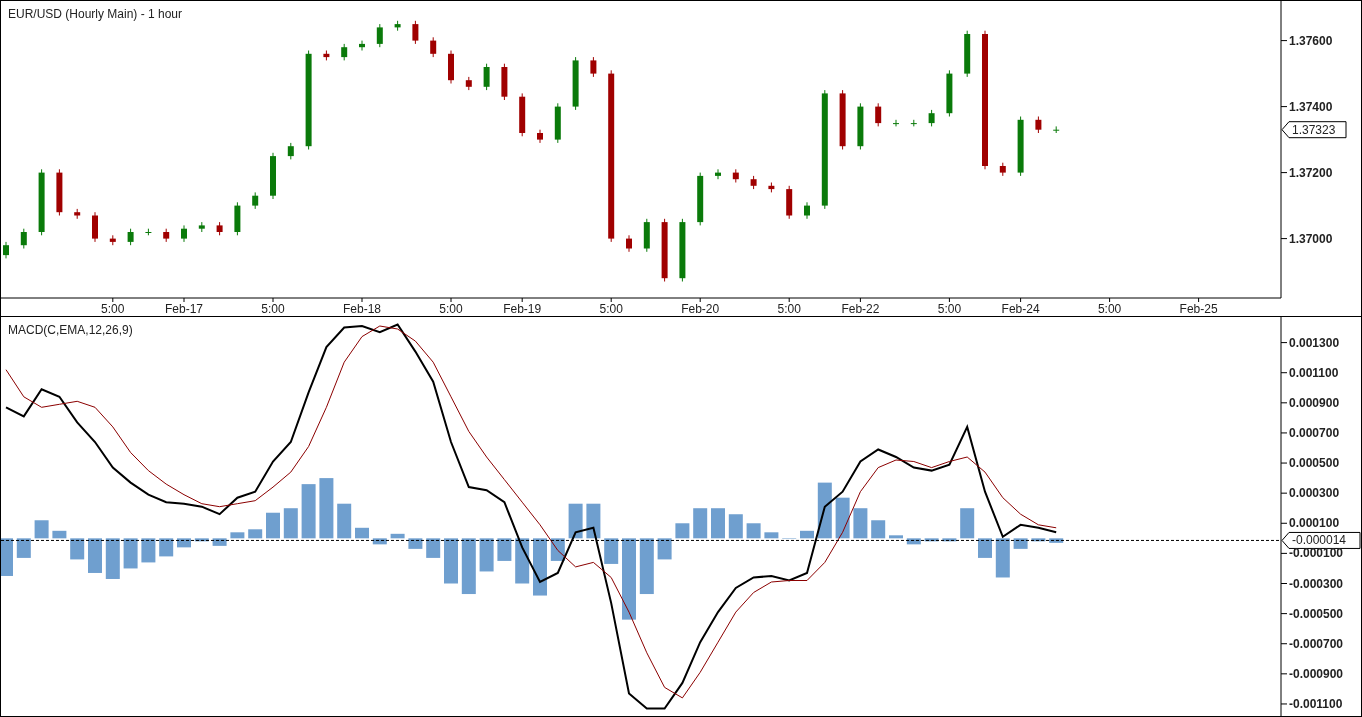 Image resolution: width=1362 pixels, height=717 pixels. What do you see at coordinates (1311, 238) in the screenshot?
I see `axis-label: 1.37000` at bounding box center [1311, 238].